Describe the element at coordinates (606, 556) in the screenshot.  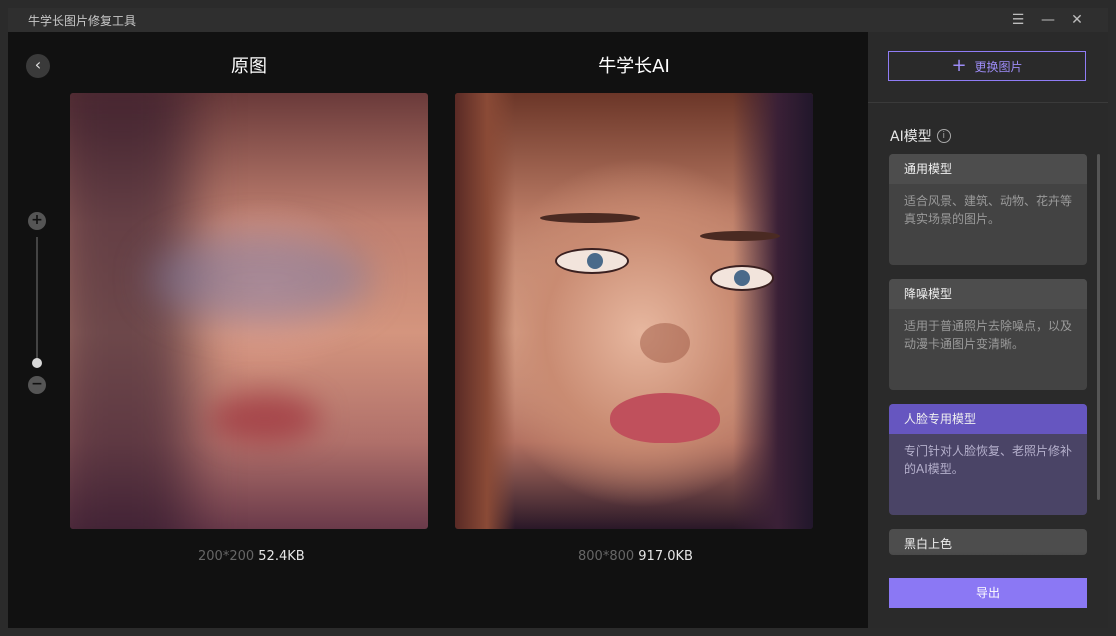
I see `enhanced-dimensions: 800*800` at that location.